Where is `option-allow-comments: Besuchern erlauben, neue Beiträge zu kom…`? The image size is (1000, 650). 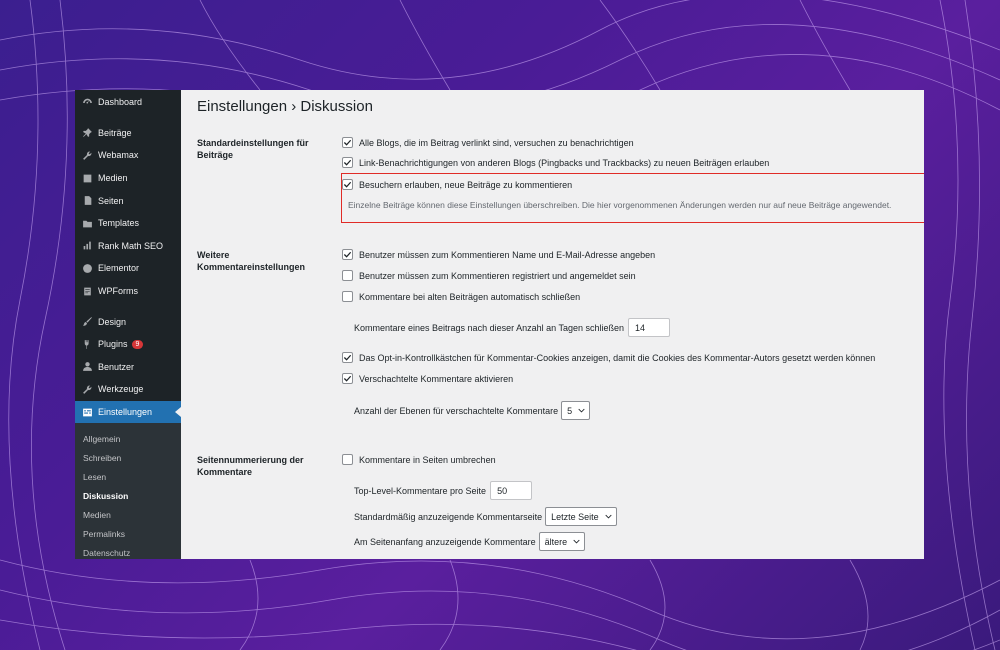 option-allow-comments: Besuchern erlauben, neue Beiträge zu kom… is located at coordinates (457, 184).